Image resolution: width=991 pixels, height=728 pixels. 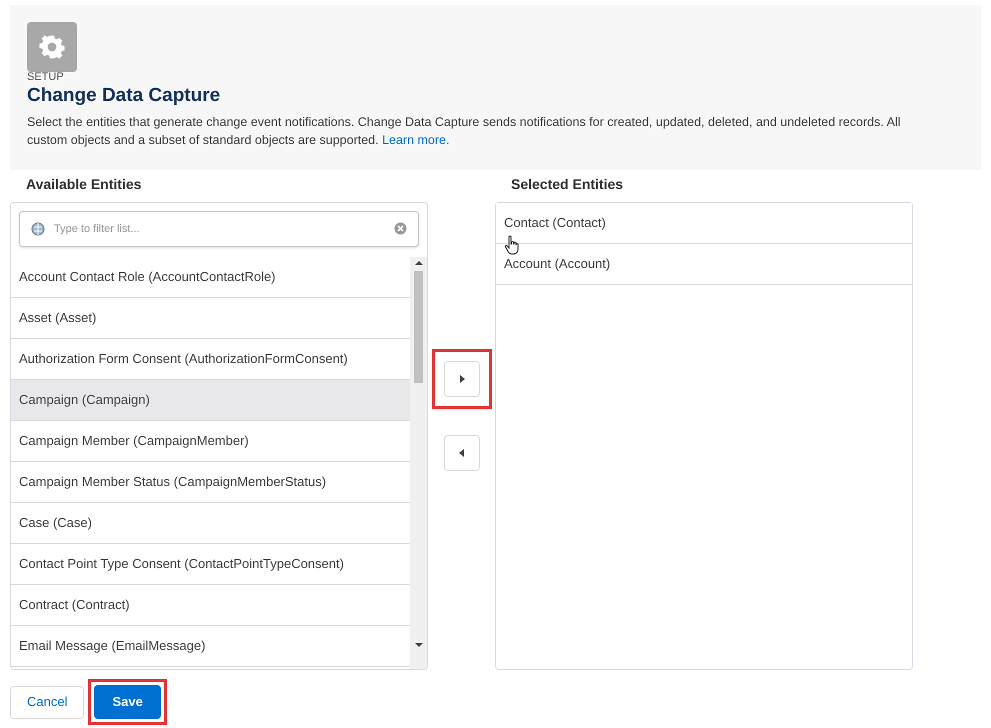 I want to click on page-title: Change Data Capture, so click(x=124, y=96).